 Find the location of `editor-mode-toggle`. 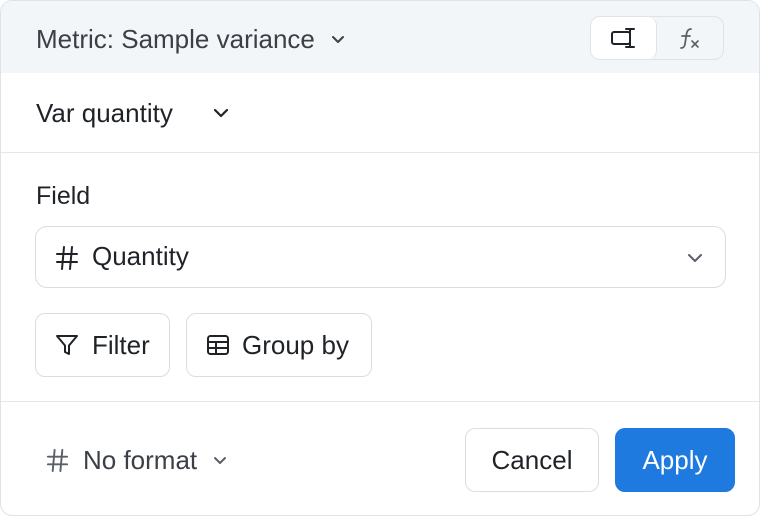

editor-mode-toggle is located at coordinates (657, 38).